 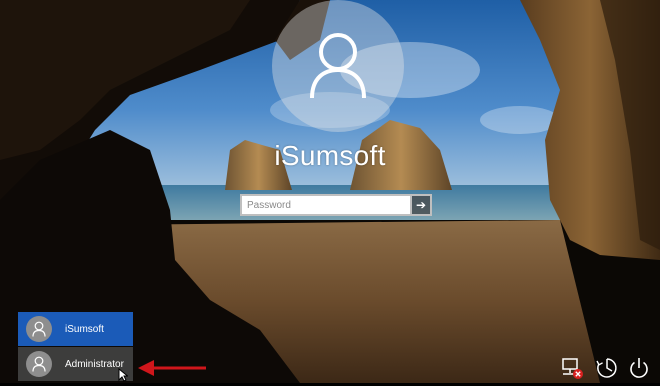 I want to click on user-name: iSumsoft, so click(x=84, y=329).